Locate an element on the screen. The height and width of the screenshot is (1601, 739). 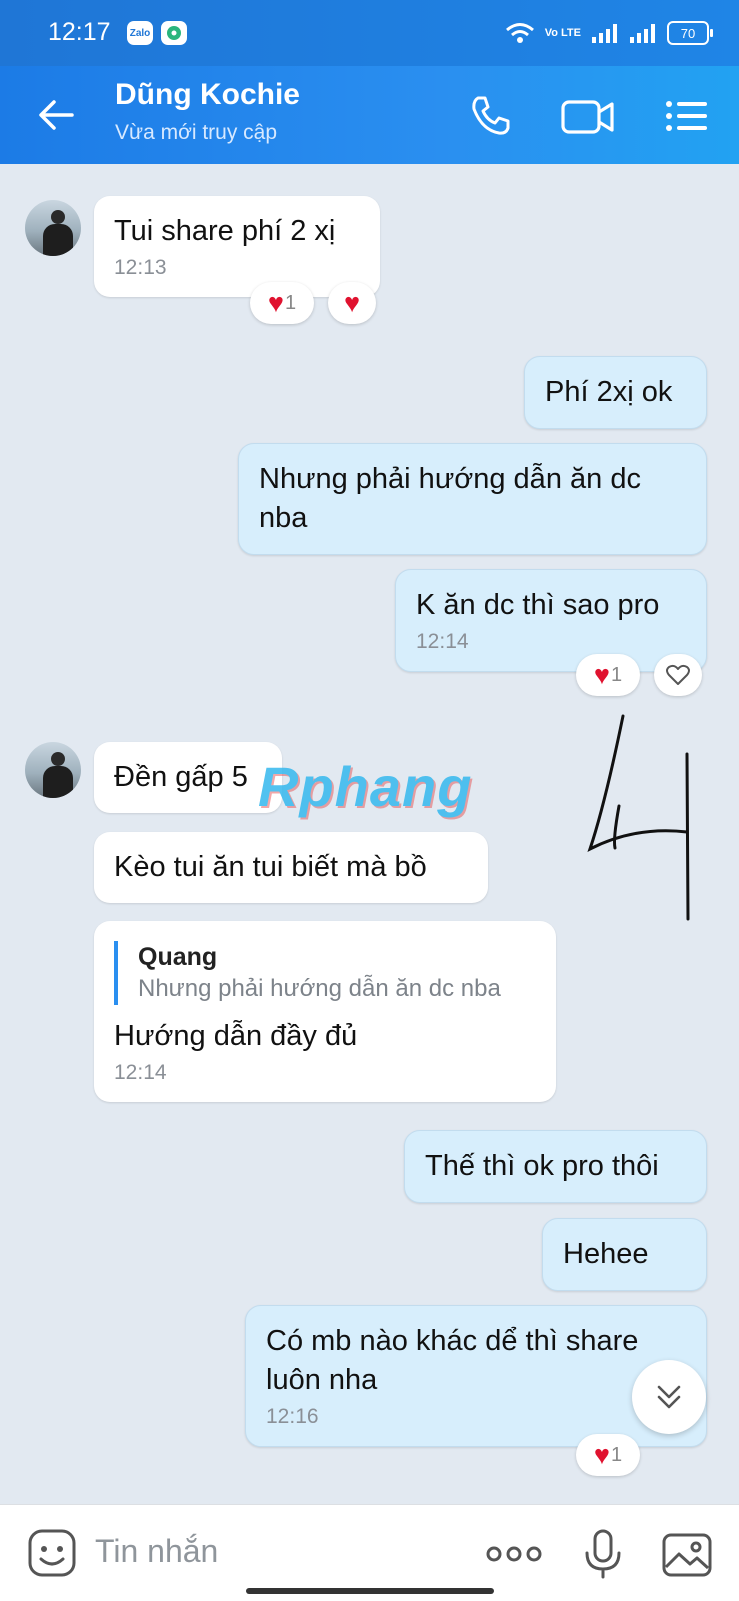
contact-status: Vừa mới truy cập is located at coordinates (196, 132).